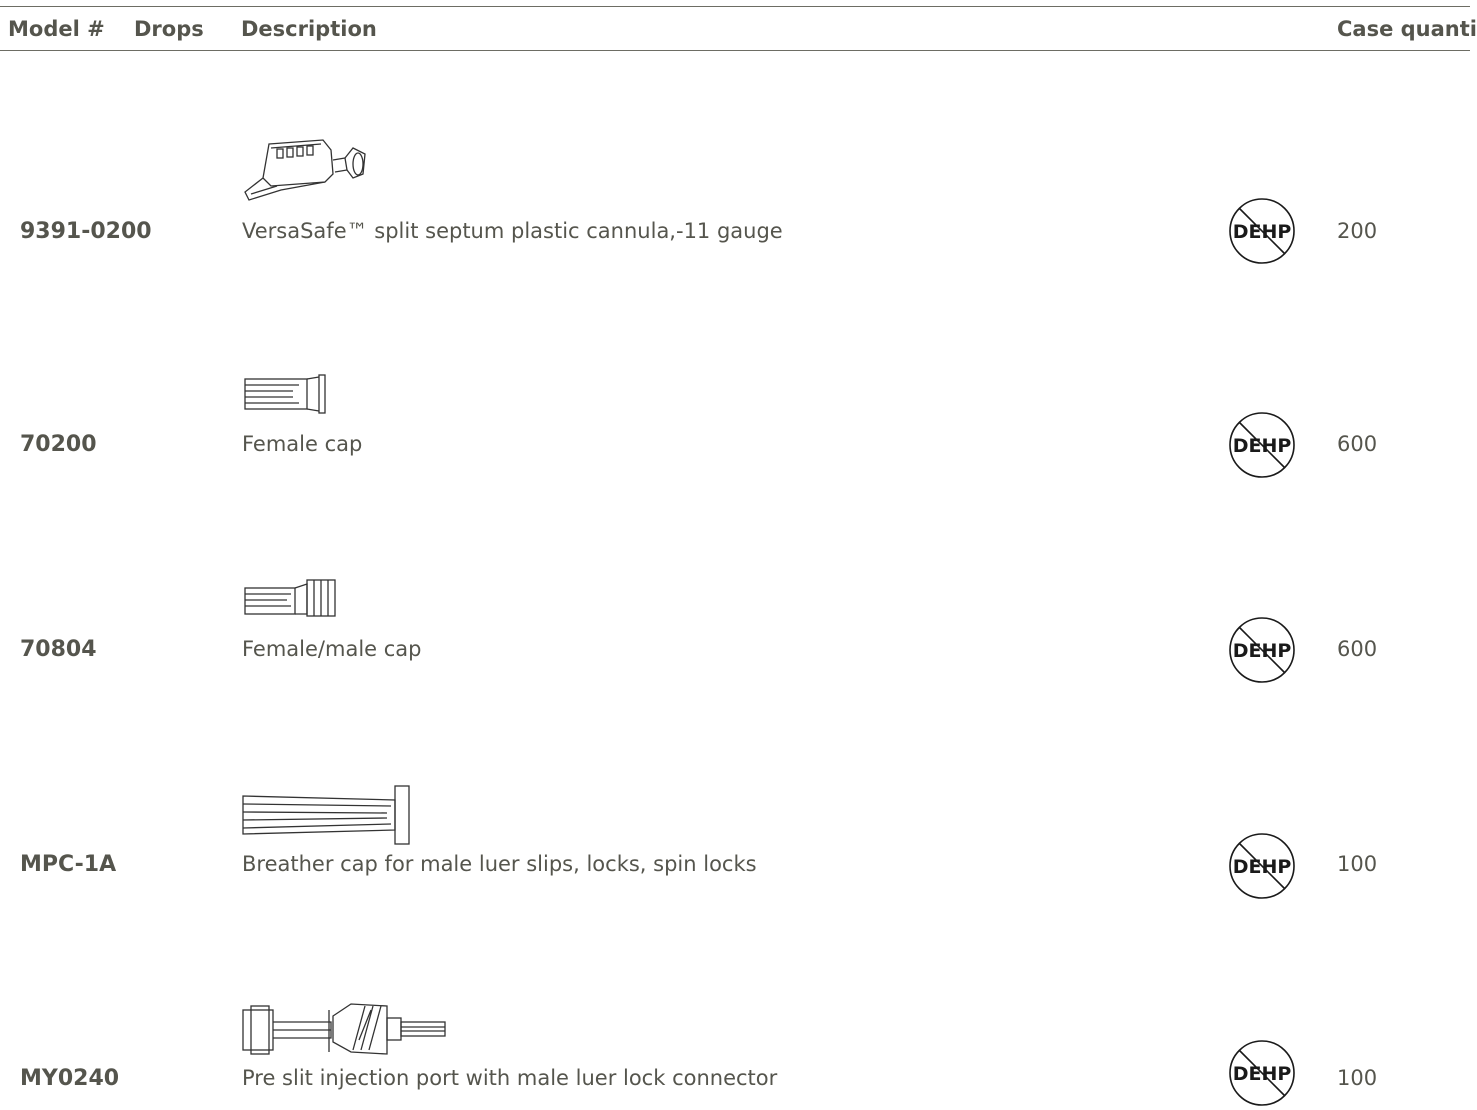 The width and height of the screenshot is (1477, 1110). What do you see at coordinates (70, 1078) in the screenshot?
I see `model-number: MY0240` at bounding box center [70, 1078].